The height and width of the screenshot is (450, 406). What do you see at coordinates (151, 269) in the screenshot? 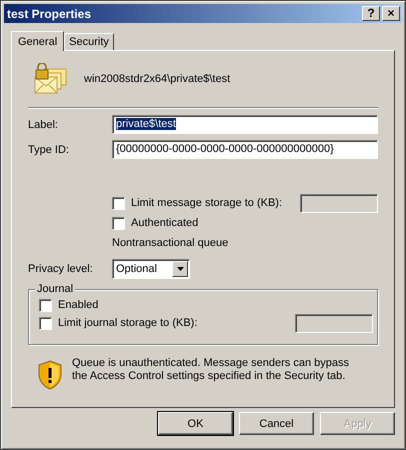
I see `privacy-dropdown: Optional` at bounding box center [151, 269].